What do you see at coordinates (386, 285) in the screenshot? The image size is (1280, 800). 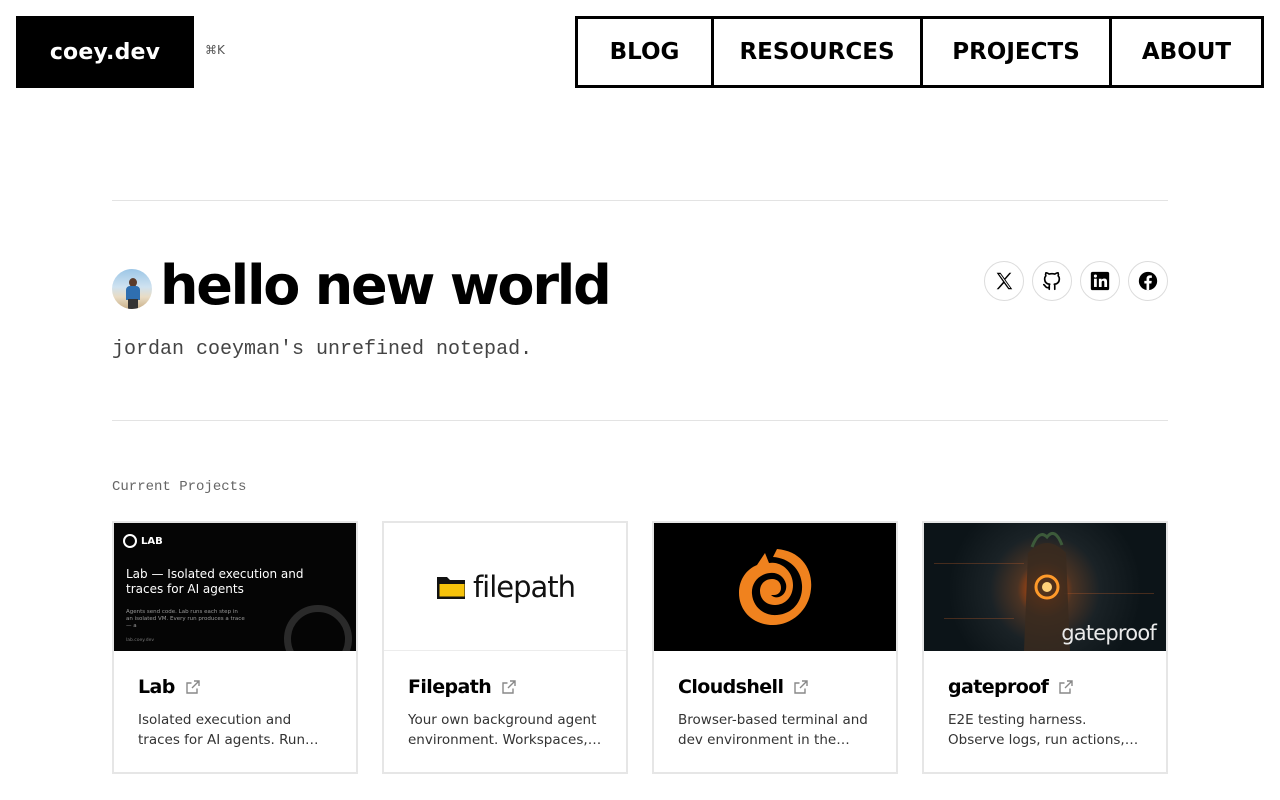 I see `page-title: hello new world` at bounding box center [386, 285].